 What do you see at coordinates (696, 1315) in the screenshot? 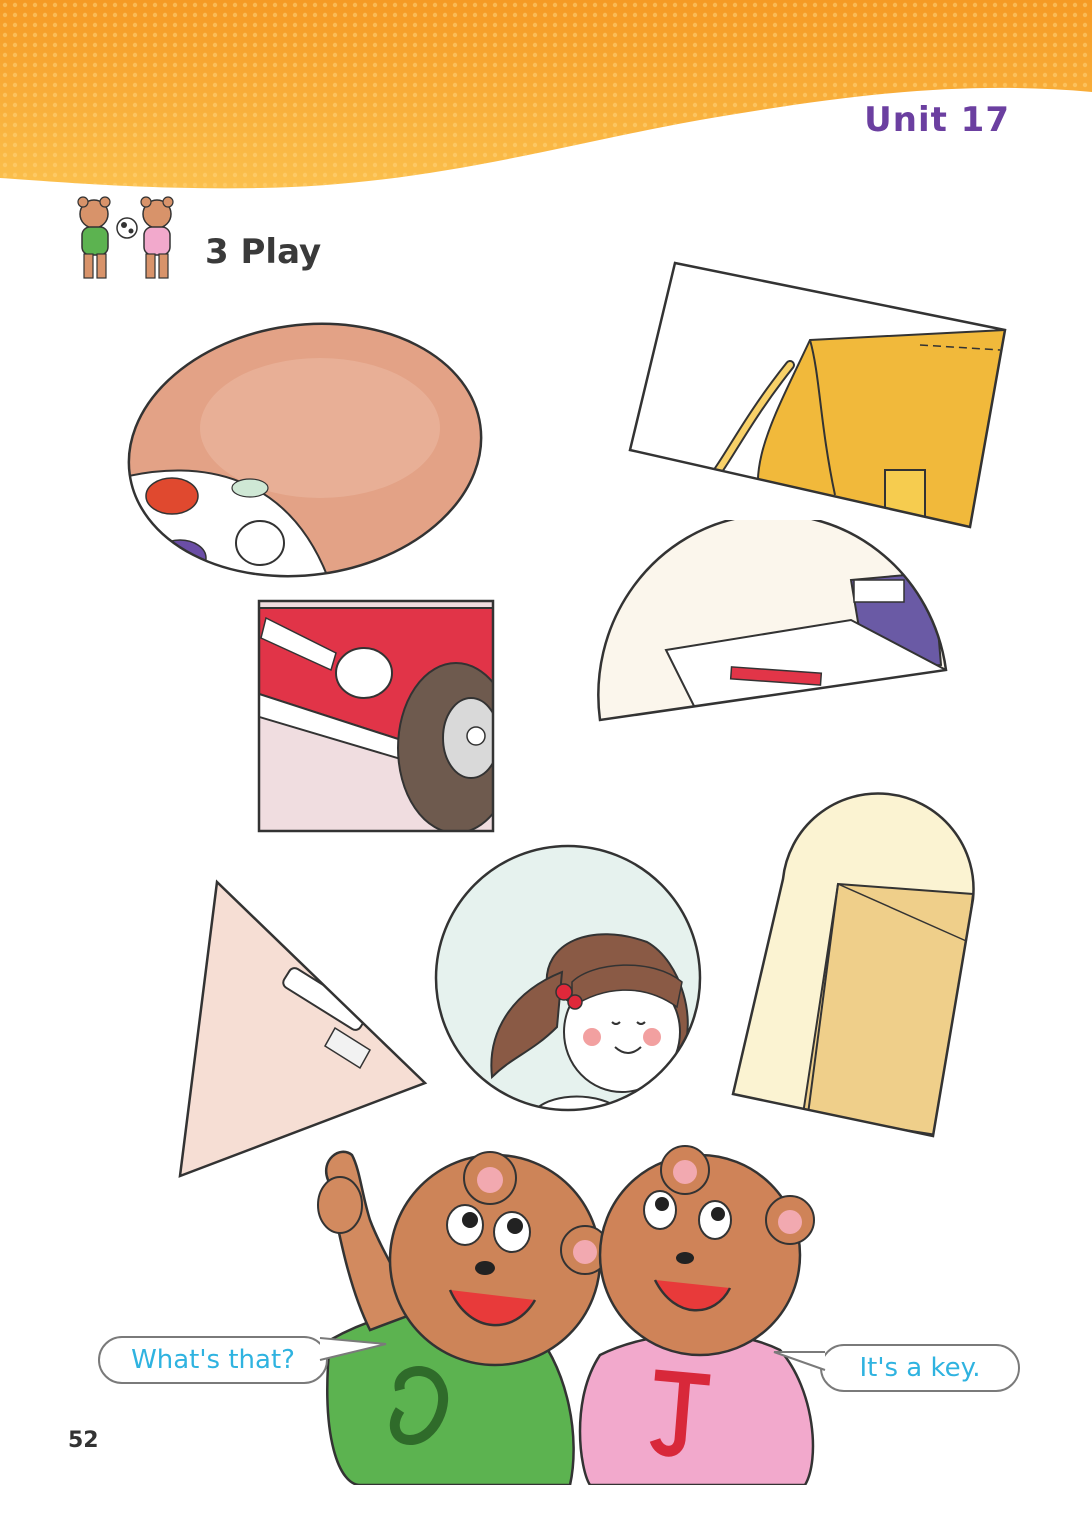
I see `bear-j` at bounding box center [696, 1315].